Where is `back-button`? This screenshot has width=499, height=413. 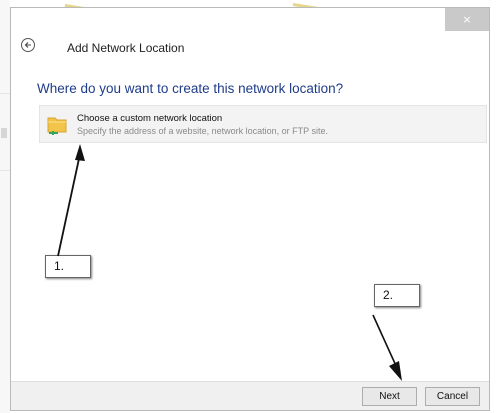
back-button is located at coordinates (28, 45).